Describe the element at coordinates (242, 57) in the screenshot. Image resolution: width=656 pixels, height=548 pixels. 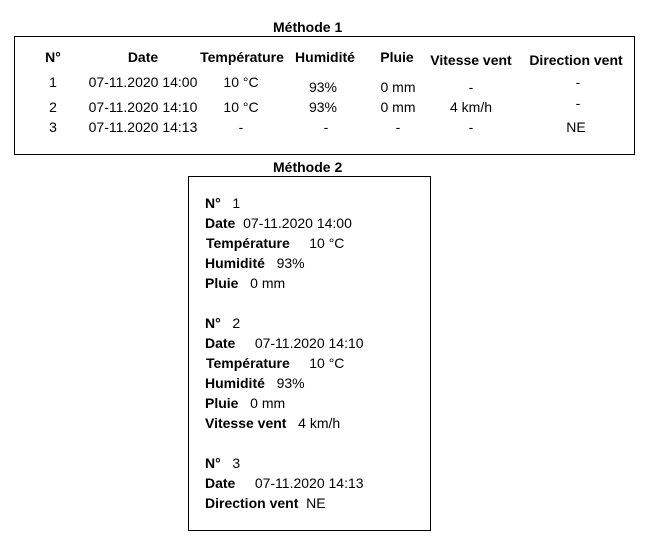
I see `header-temperature: Température` at that location.